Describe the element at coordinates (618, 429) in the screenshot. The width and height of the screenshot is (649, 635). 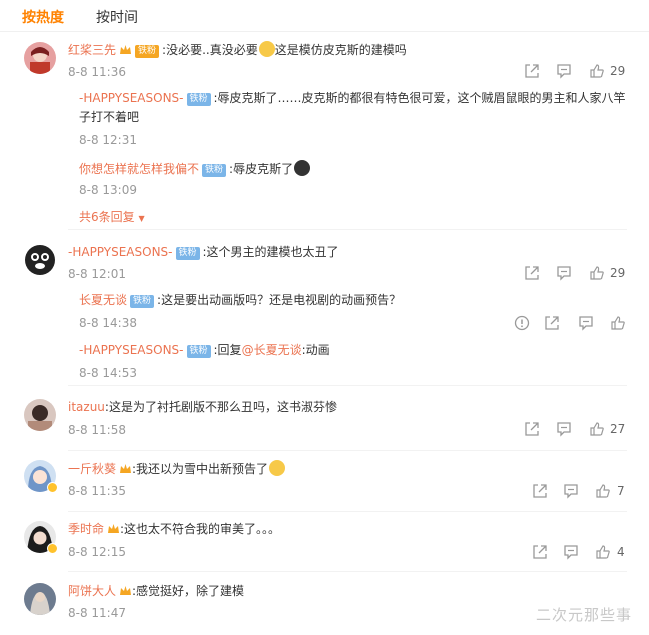
I see `like-count: 27` at that location.